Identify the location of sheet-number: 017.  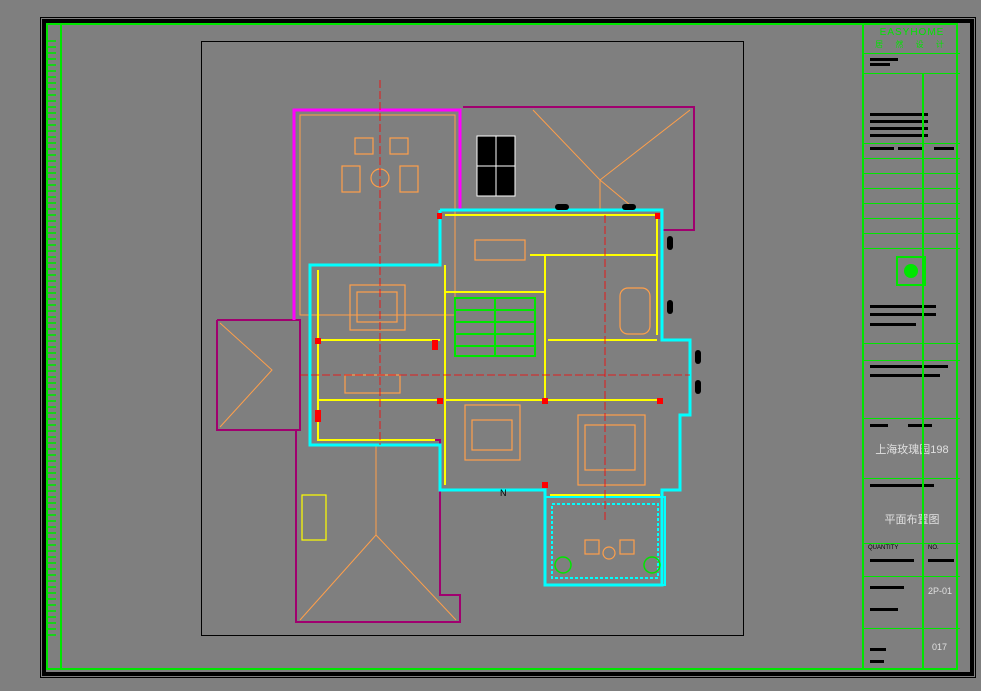
(940, 647).